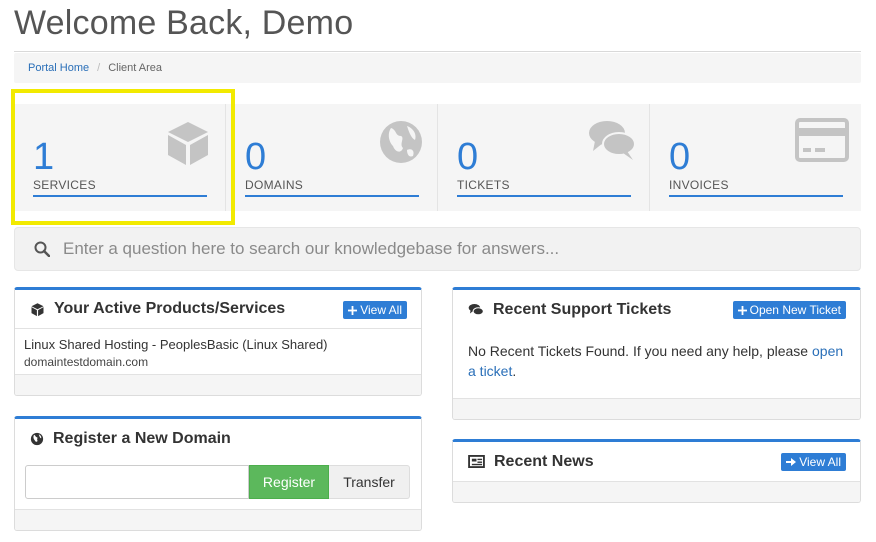 The width and height of the screenshot is (876, 542). I want to click on services-underline, so click(120, 196).